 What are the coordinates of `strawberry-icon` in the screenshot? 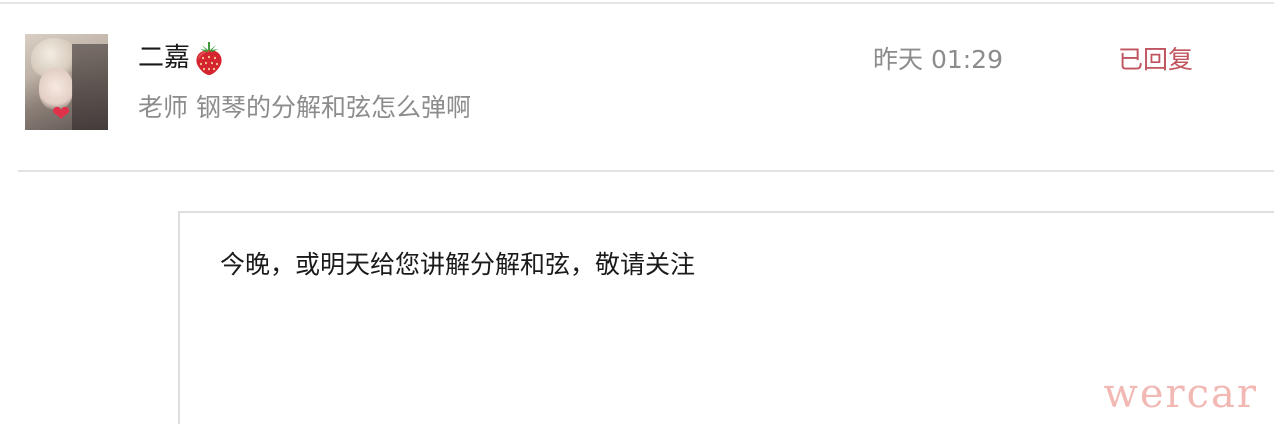 It's located at (209, 58).